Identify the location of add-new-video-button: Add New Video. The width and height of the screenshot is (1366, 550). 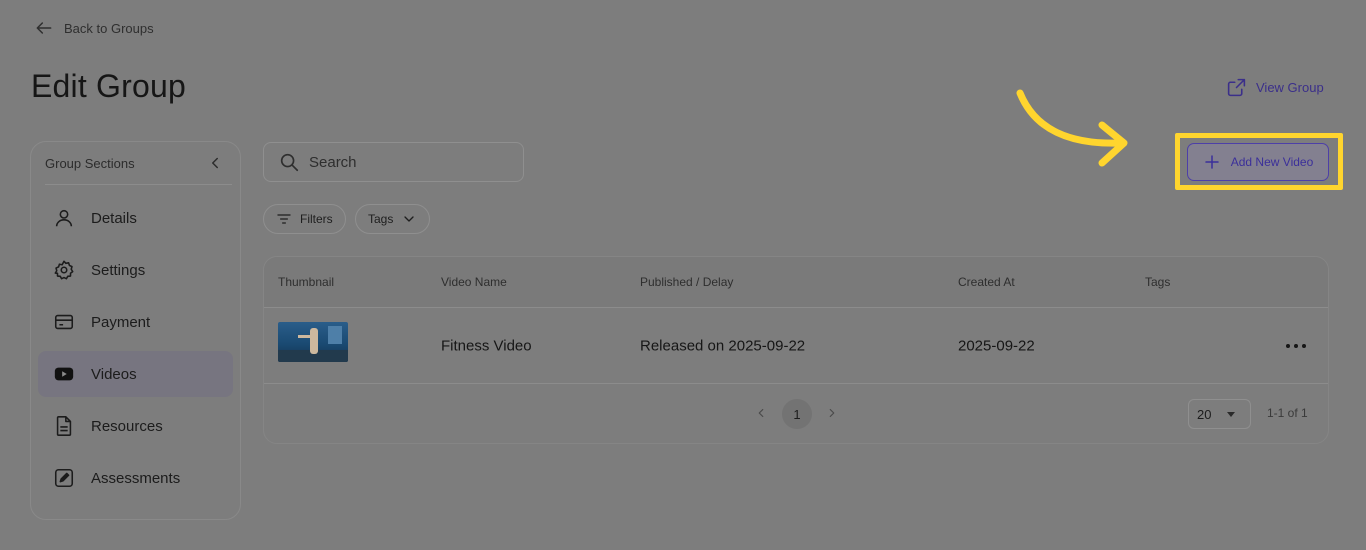
(1258, 162).